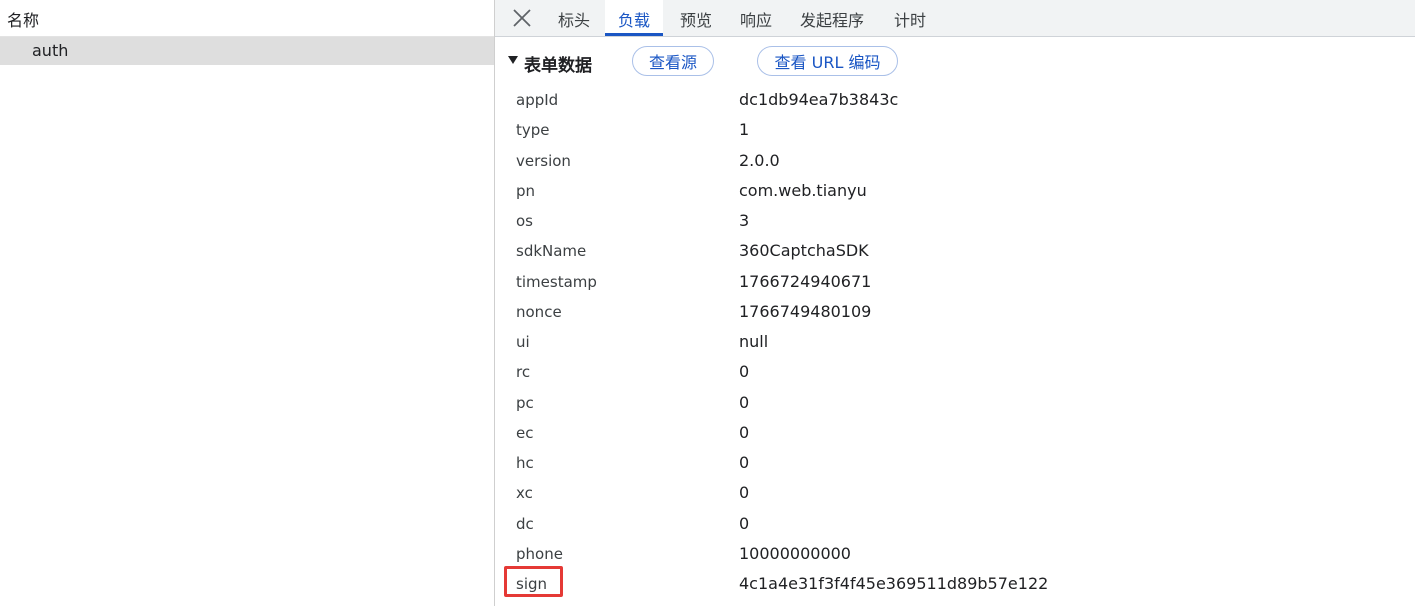 This screenshot has width=1415, height=606. Describe the element at coordinates (805, 311) in the screenshot. I see `form-value: 1766749480109` at that location.